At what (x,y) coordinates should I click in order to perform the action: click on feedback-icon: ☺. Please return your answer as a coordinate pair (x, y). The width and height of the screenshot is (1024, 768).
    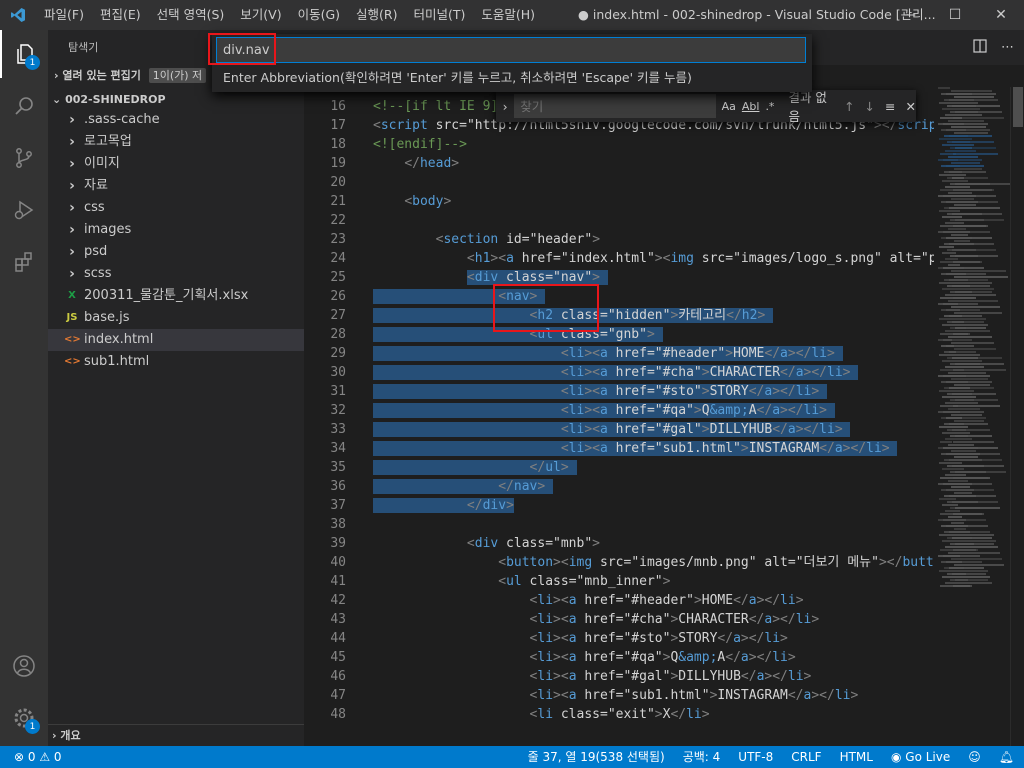
    Looking at the image, I should click on (974, 757).